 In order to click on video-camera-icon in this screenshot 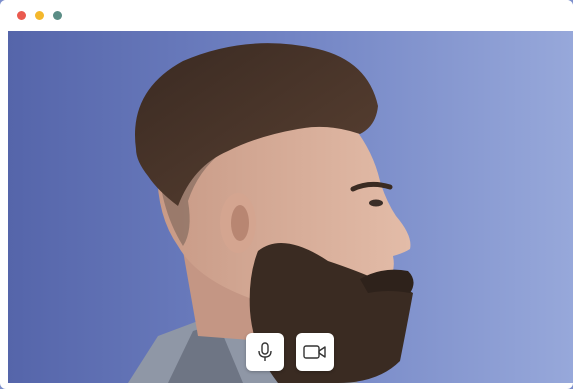, I will do `click(314, 352)`.